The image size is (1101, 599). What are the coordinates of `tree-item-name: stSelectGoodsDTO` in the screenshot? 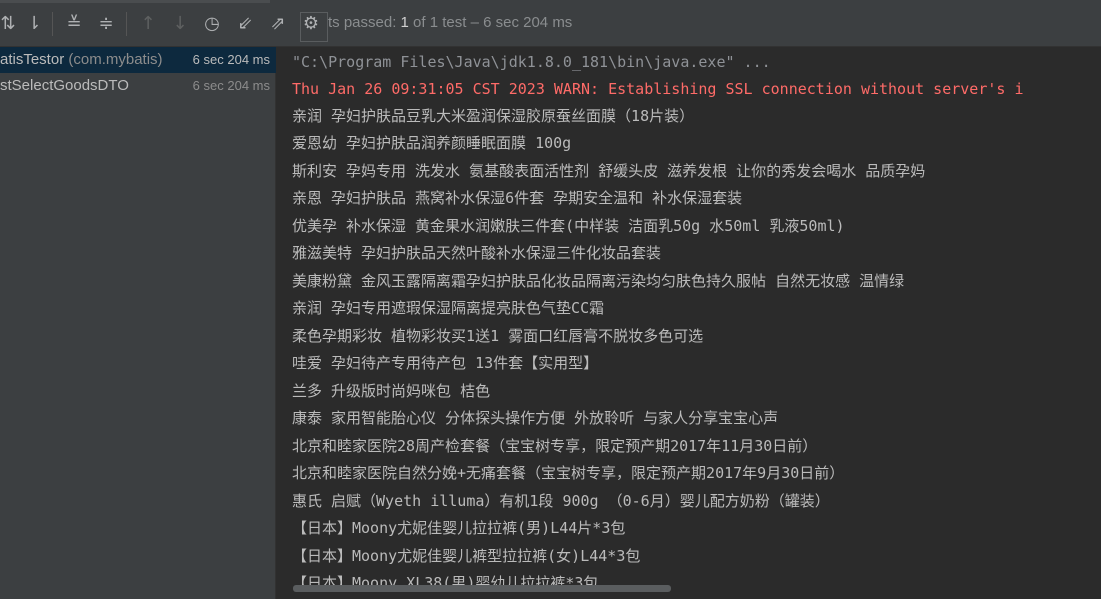 It's located at (64, 85).